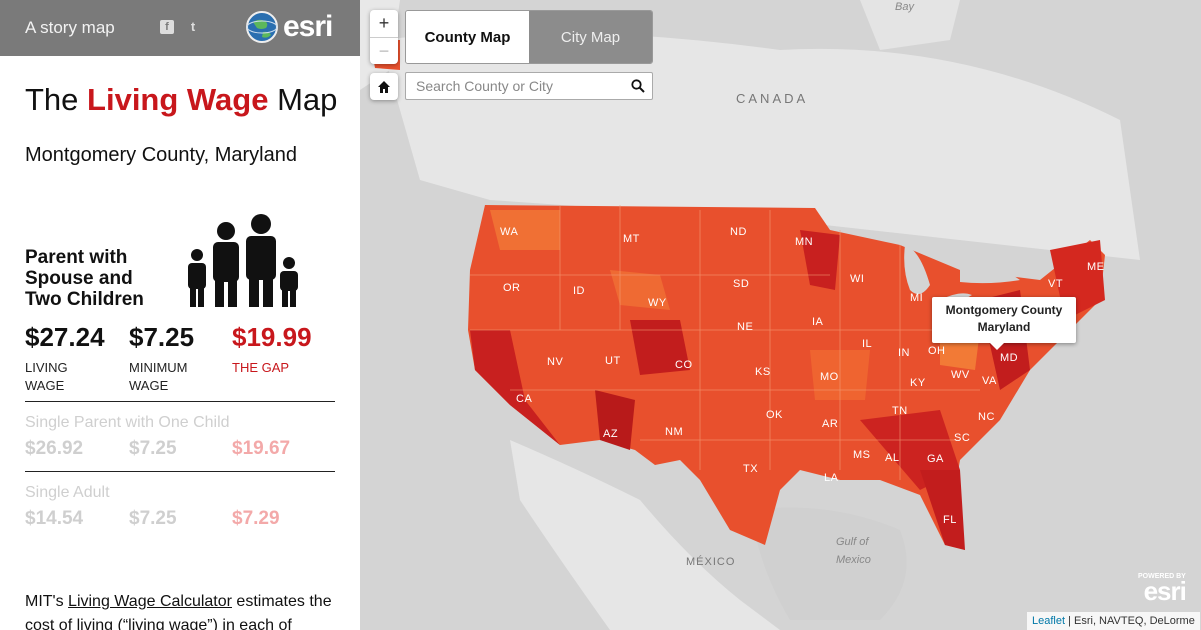  What do you see at coordinates (579, 291) in the screenshot?
I see `state-label-id: ID` at bounding box center [579, 291].